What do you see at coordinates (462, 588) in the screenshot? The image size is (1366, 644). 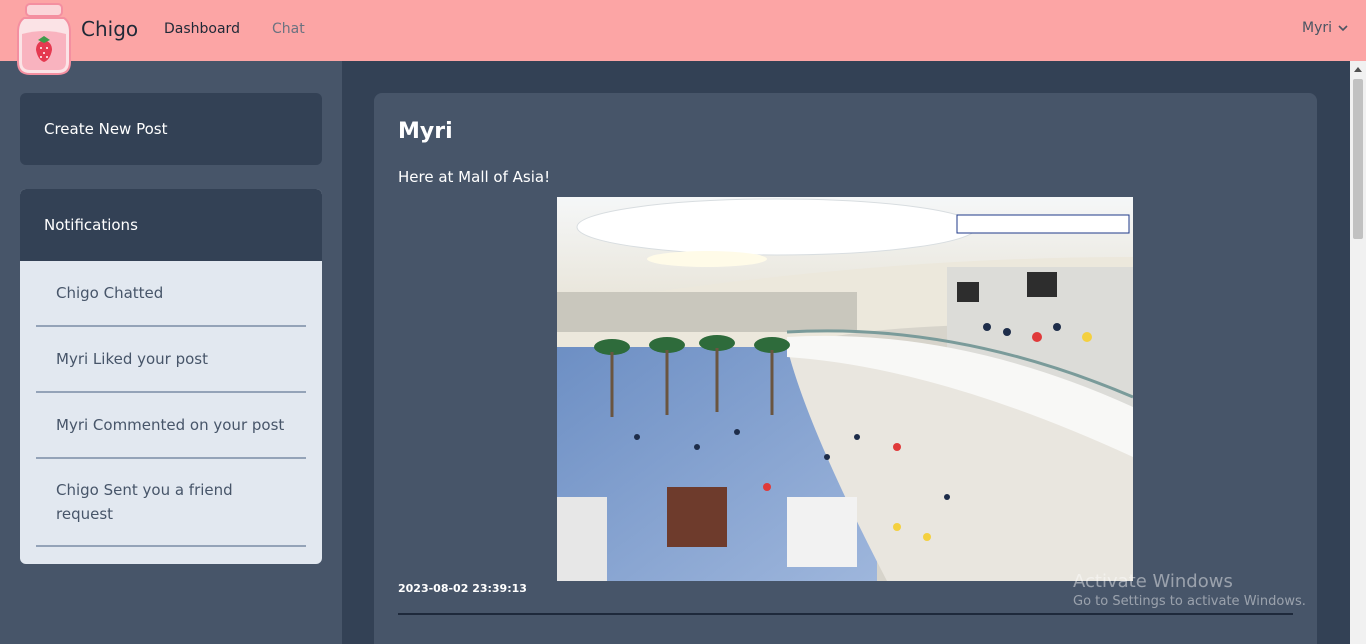 I see `post-timestamp: 2023-08-02 23:39:13` at bounding box center [462, 588].